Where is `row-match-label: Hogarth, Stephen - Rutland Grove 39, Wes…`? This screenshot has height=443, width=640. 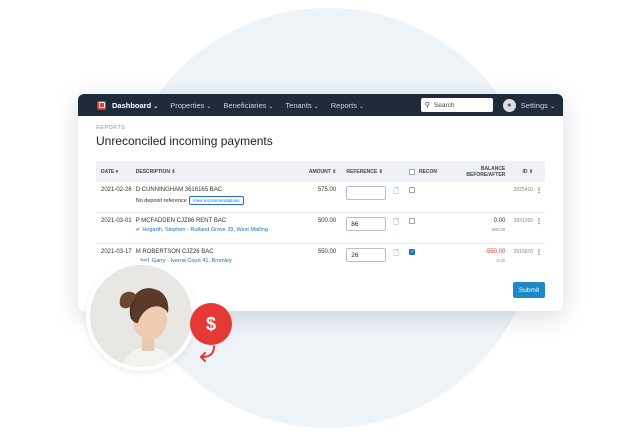 row-match-label: Hogarth, Stephen - Rutland Grove 39, Wes… is located at coordinates (205, 230).